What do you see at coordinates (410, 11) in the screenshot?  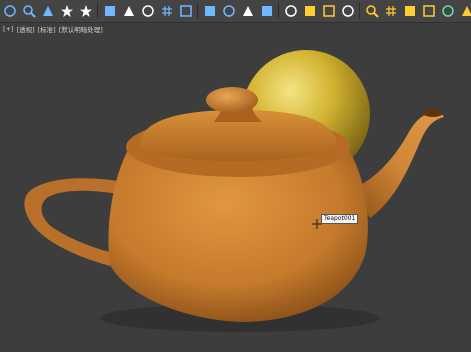 I see `field-of-view-icon` at bounding box center [410, 11].